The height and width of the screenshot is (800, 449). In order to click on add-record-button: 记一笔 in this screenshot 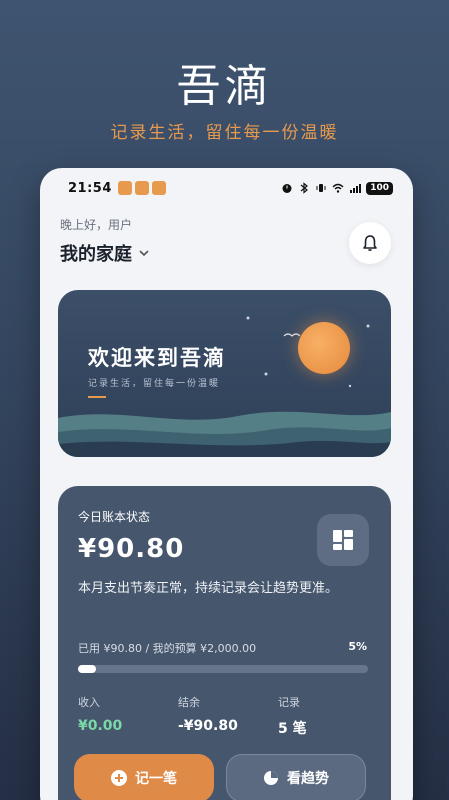, I will do `click(144, 777)`.